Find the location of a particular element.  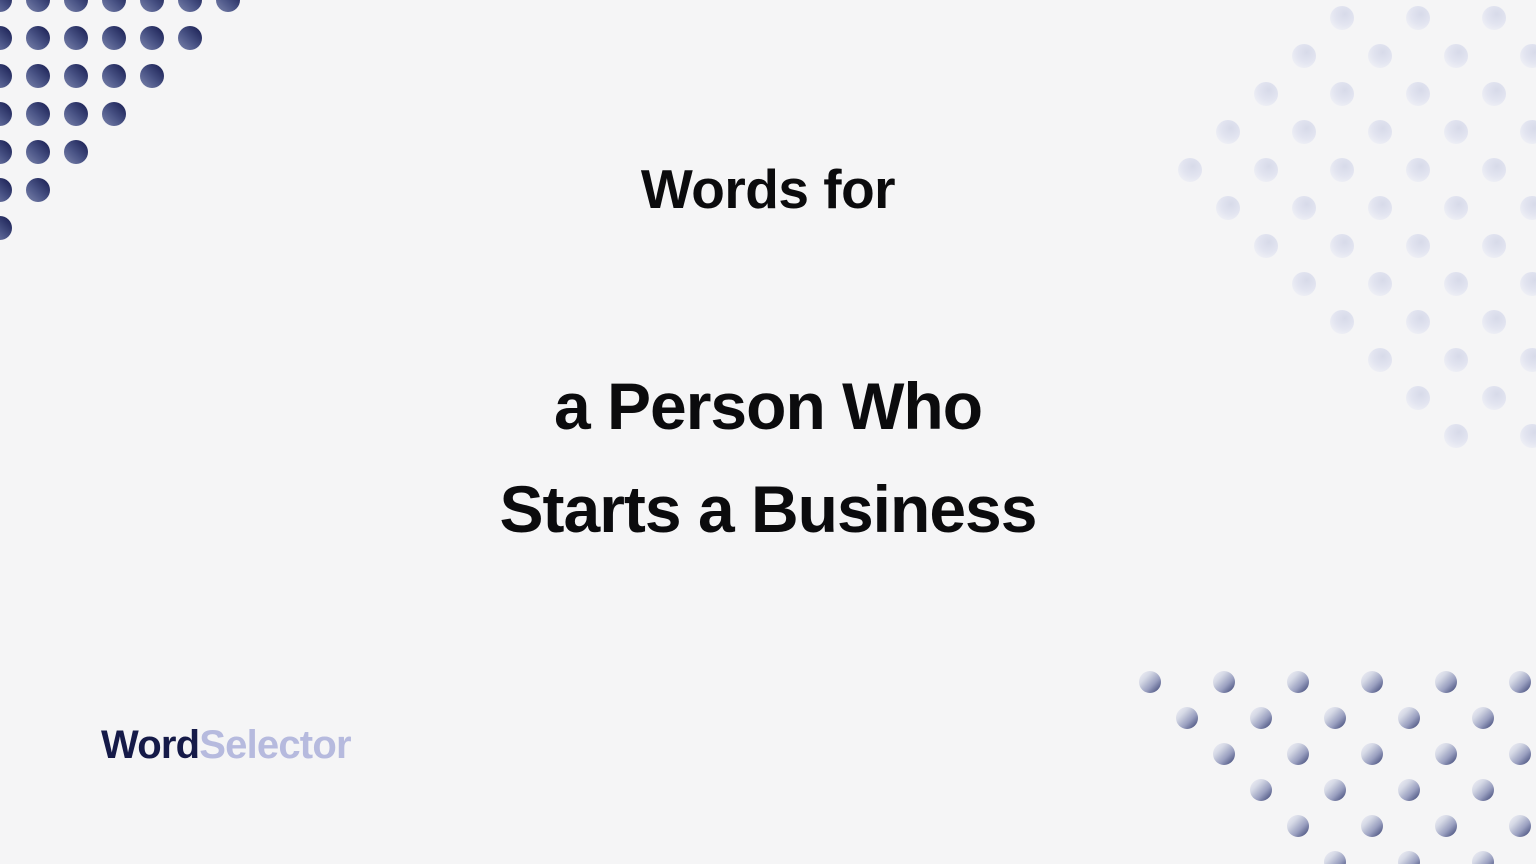

brand-logo-primary: Word is located at coordinates (150, 745).